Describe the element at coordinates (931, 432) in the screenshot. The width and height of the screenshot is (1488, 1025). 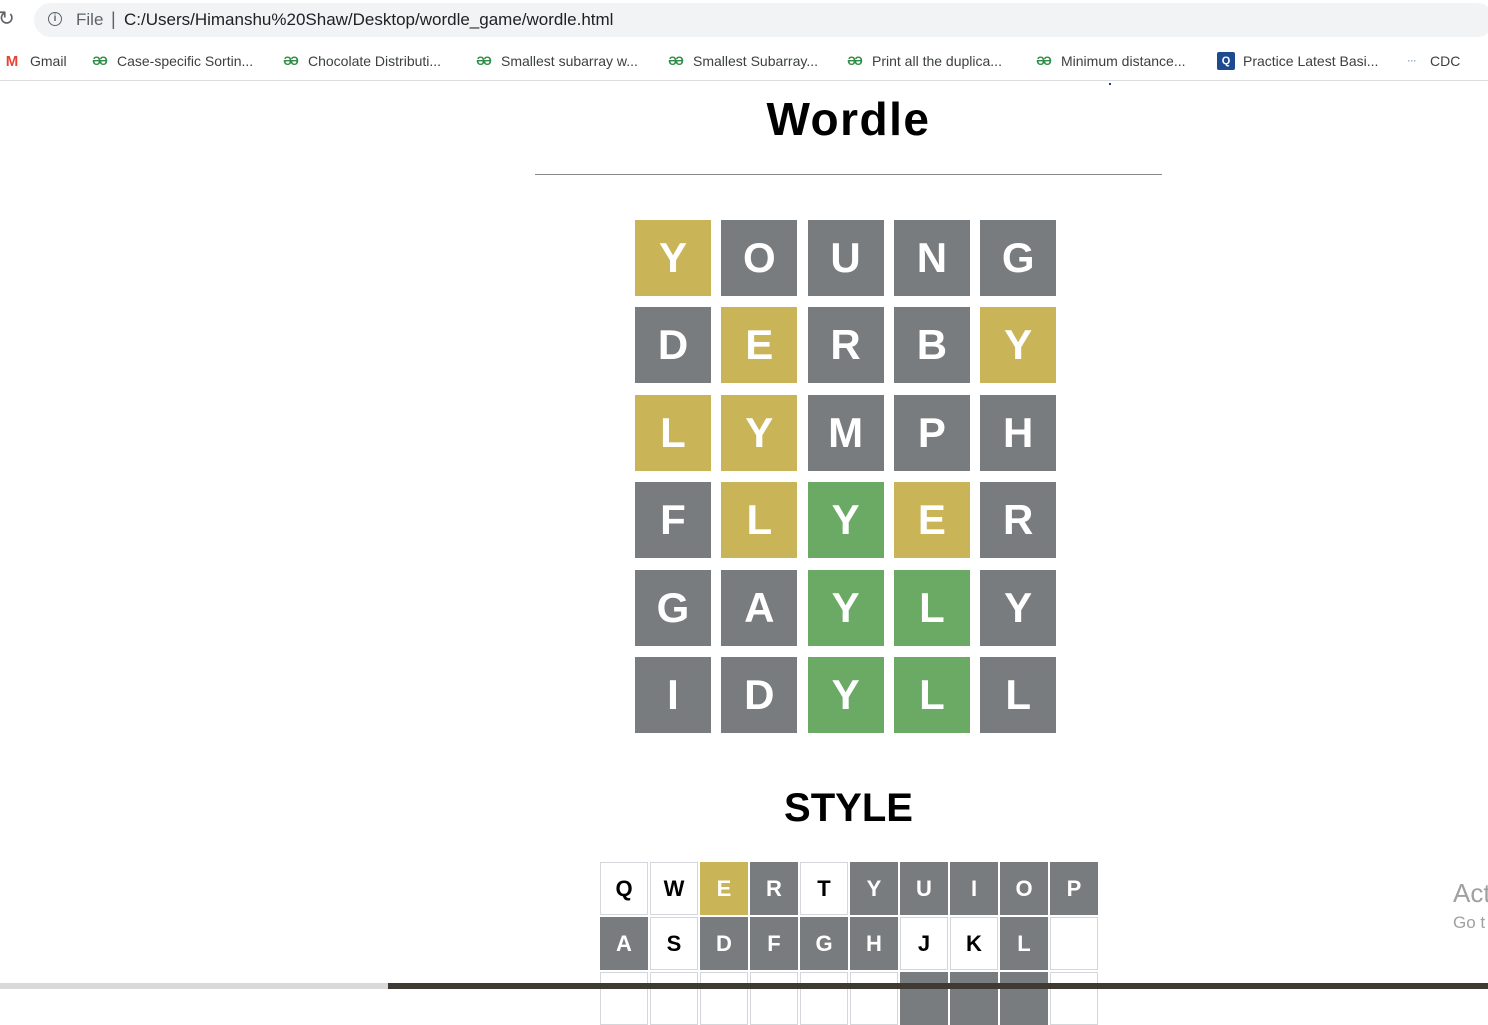
I see `board-tile: P` at that location.